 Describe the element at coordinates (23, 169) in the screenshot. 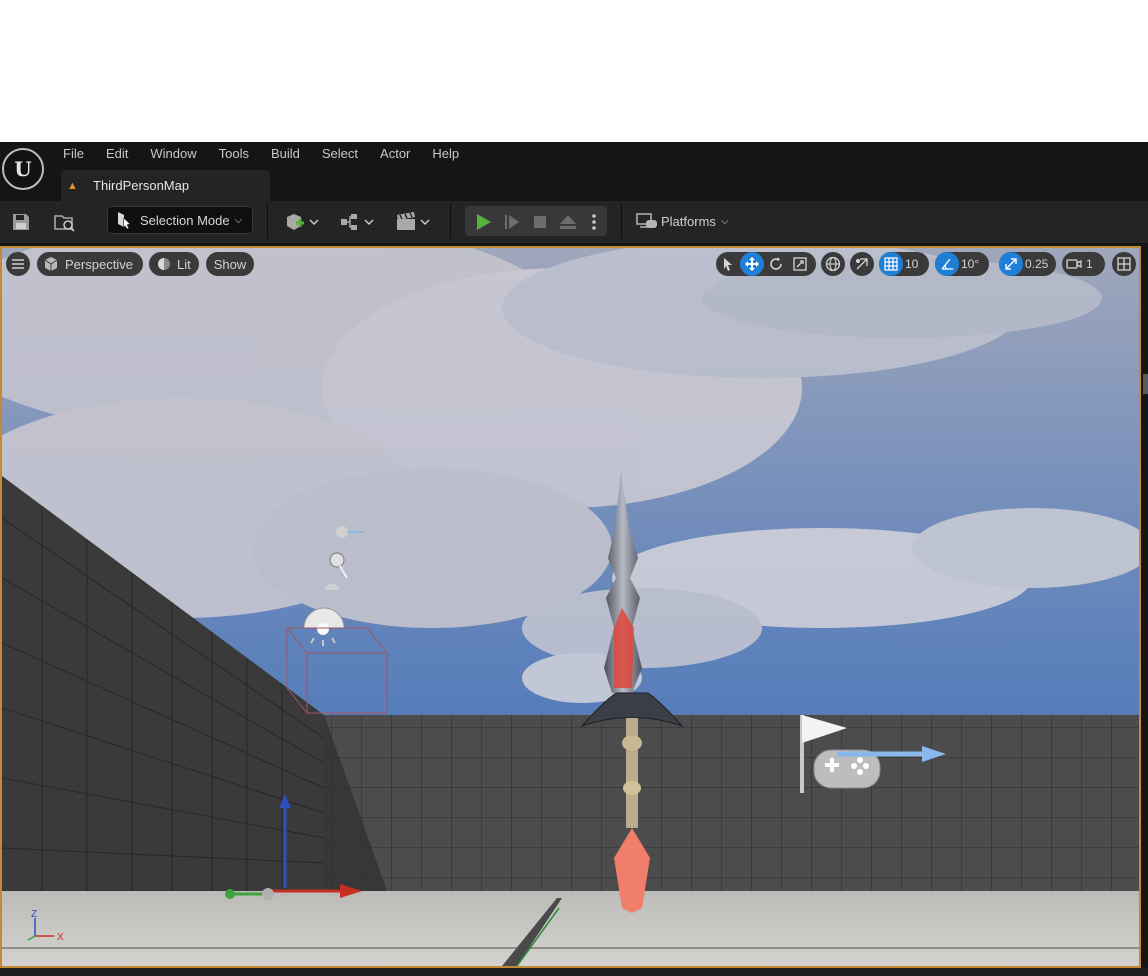

I see `unreal-logo-icon: U` at that location.